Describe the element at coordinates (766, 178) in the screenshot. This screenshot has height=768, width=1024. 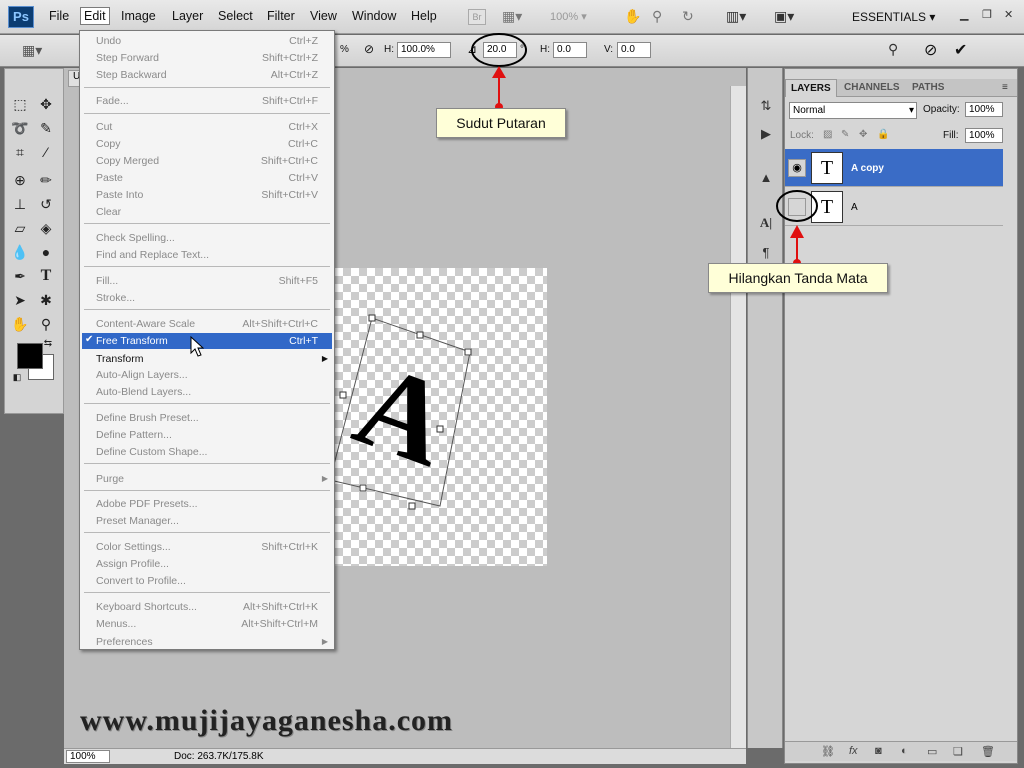
I see `navigator-panel-icon: ▲` at that location.